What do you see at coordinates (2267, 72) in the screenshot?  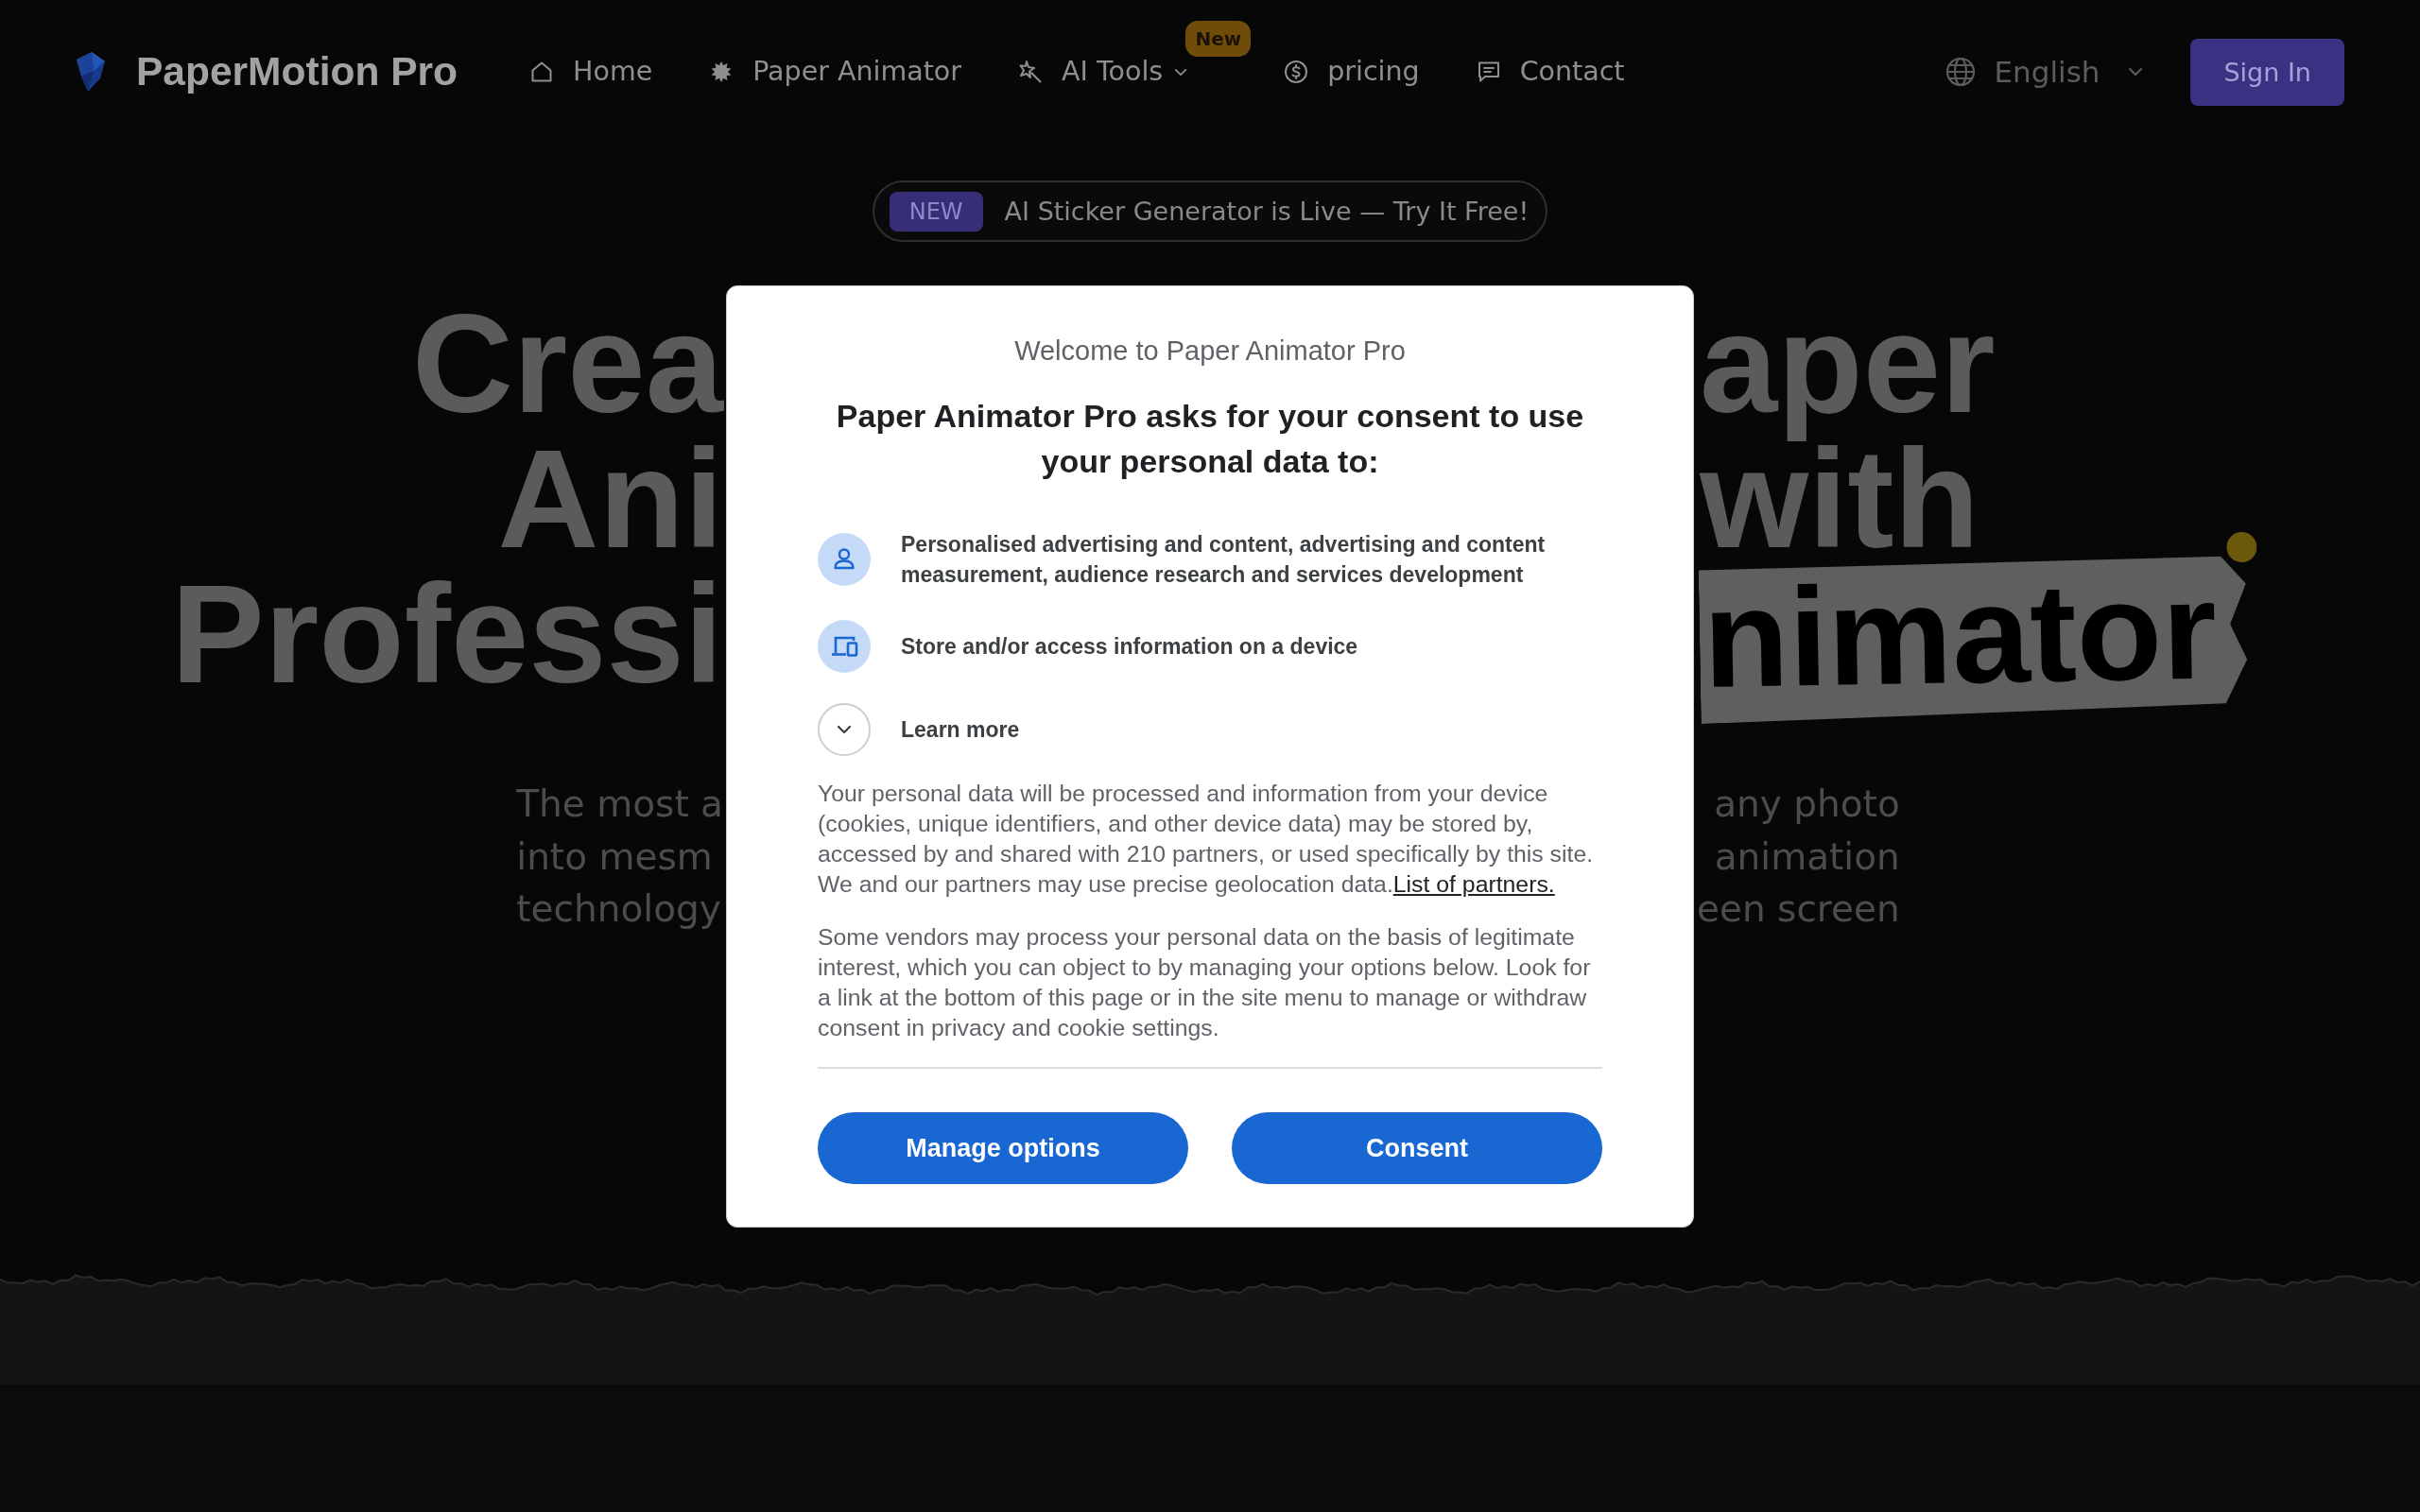 I see `sign-in-button: Sign In` at bounding box center [2267, 72].